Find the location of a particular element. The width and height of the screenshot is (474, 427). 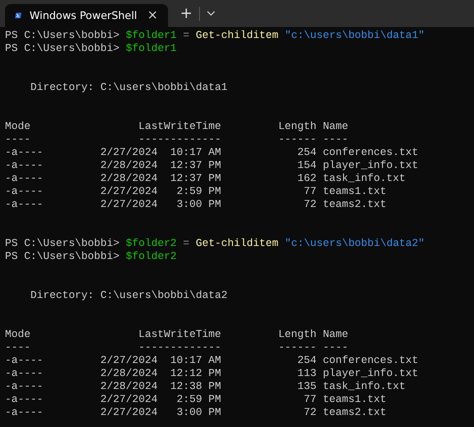

tab-title: Windows PowerShell is located at coordinates (84, 16).